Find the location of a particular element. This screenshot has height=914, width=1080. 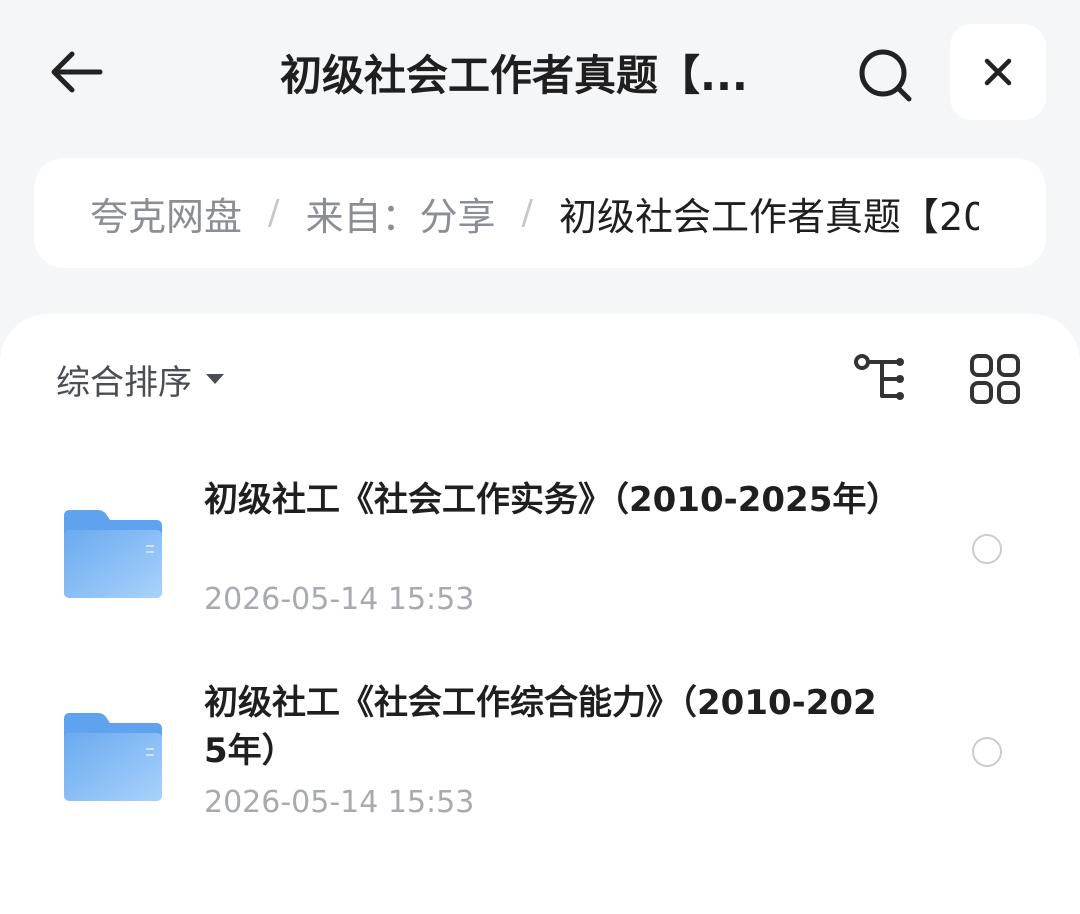

tree-view-icon is located at coordinates (879, 377).